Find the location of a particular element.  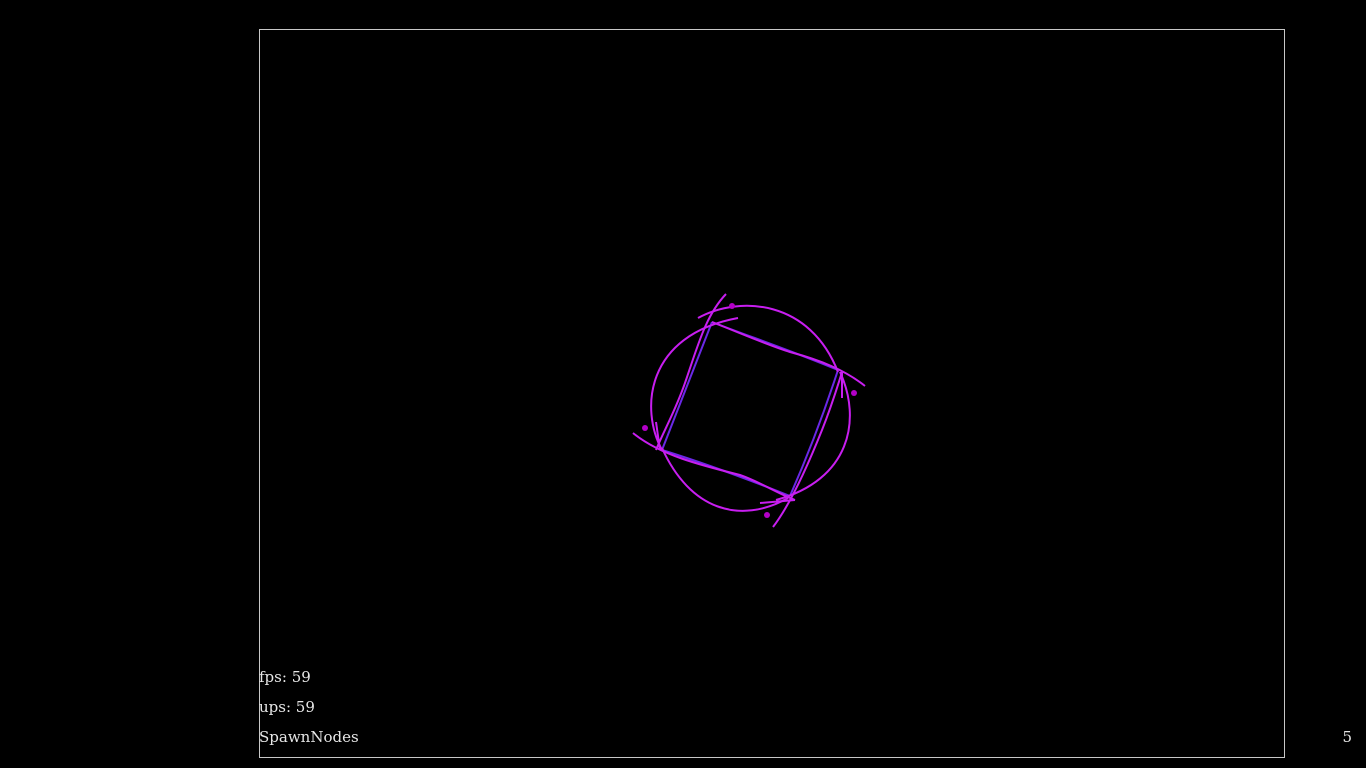

node-left is located at coordinates (645, 428).